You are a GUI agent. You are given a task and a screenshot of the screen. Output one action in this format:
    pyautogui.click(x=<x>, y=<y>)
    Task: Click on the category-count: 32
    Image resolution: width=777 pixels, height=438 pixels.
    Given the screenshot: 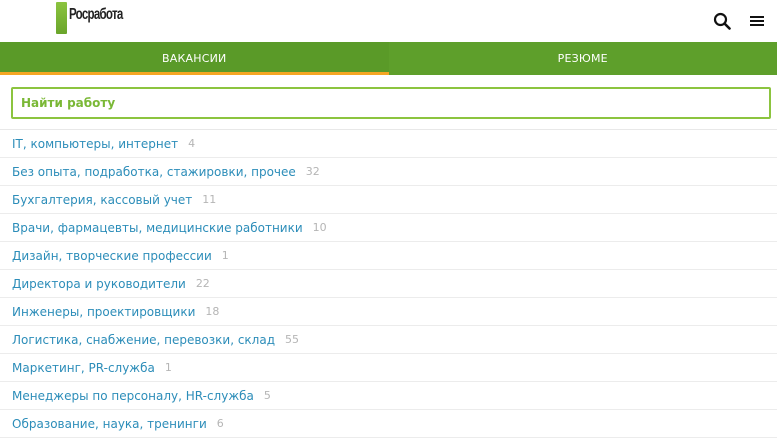 What is the action you would take?
    pyautogui.click(x=313, y=171)
    